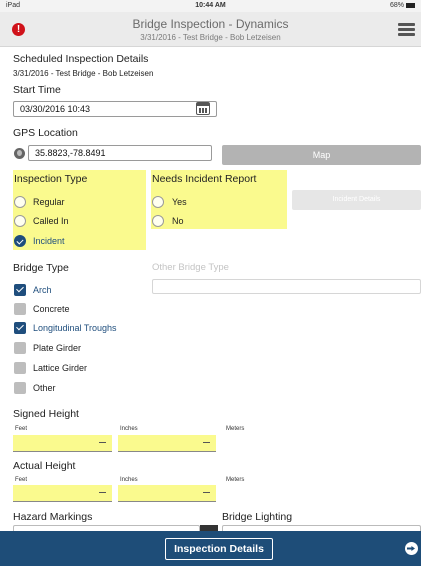 Image resolution: width=421 pixels, height=566 pixels. I want to click on gps-location-field: 35.8823,-78.8491, so click(120, 153).